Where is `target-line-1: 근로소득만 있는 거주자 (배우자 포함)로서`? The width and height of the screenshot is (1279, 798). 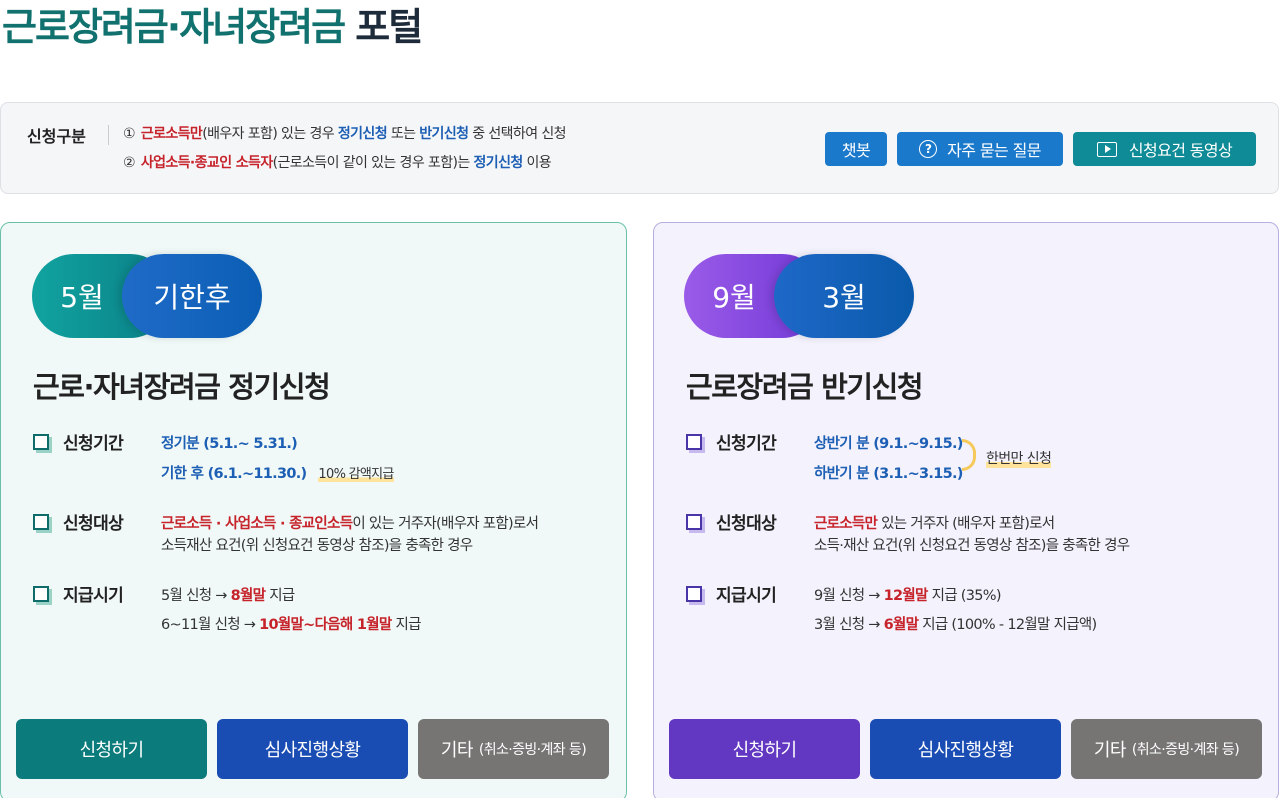 target-line-1: 근로소득만 있는 거주자 (배우자 포함)로서 is located at coordinates (934, 524).